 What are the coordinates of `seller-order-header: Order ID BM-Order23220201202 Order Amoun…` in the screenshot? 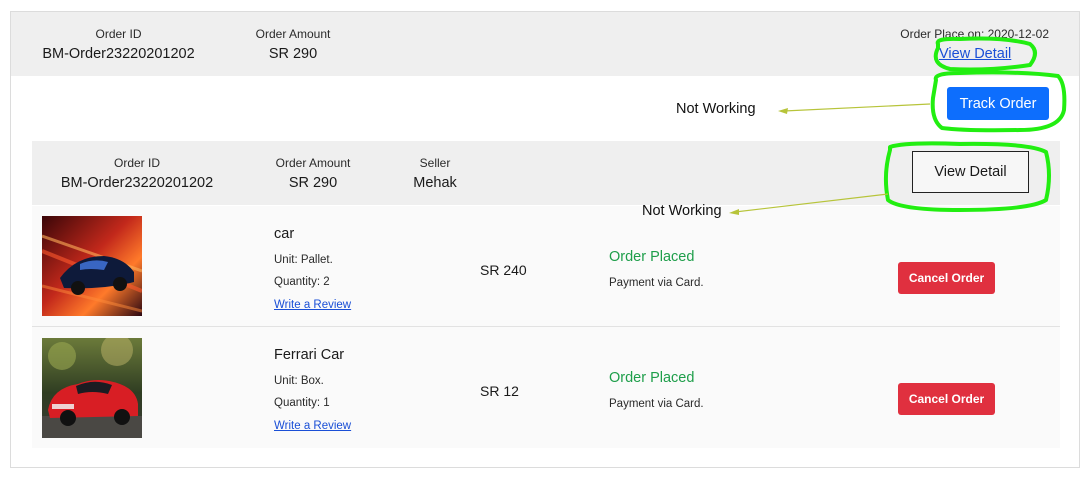 It's located at (546, 173).